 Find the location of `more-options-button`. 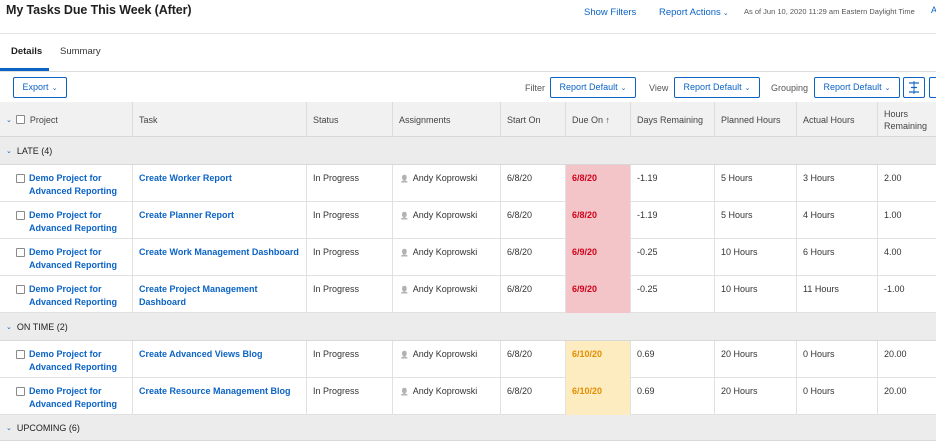

more-options-button is located at coordinates (932, 87).